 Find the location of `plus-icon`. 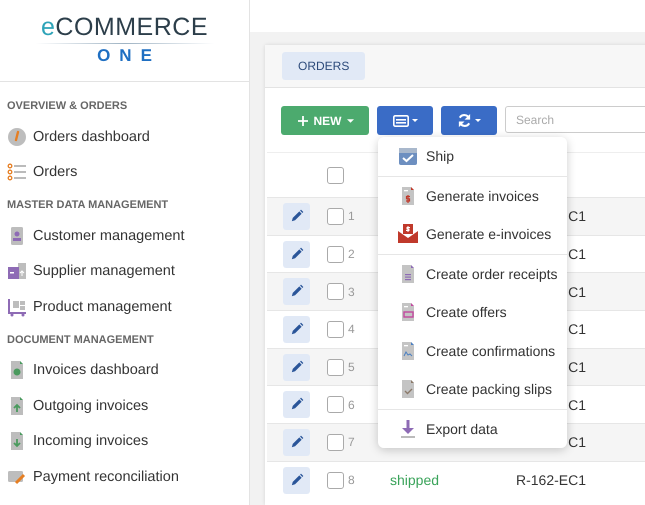

plus-icon is located at coordinates (302, 120).